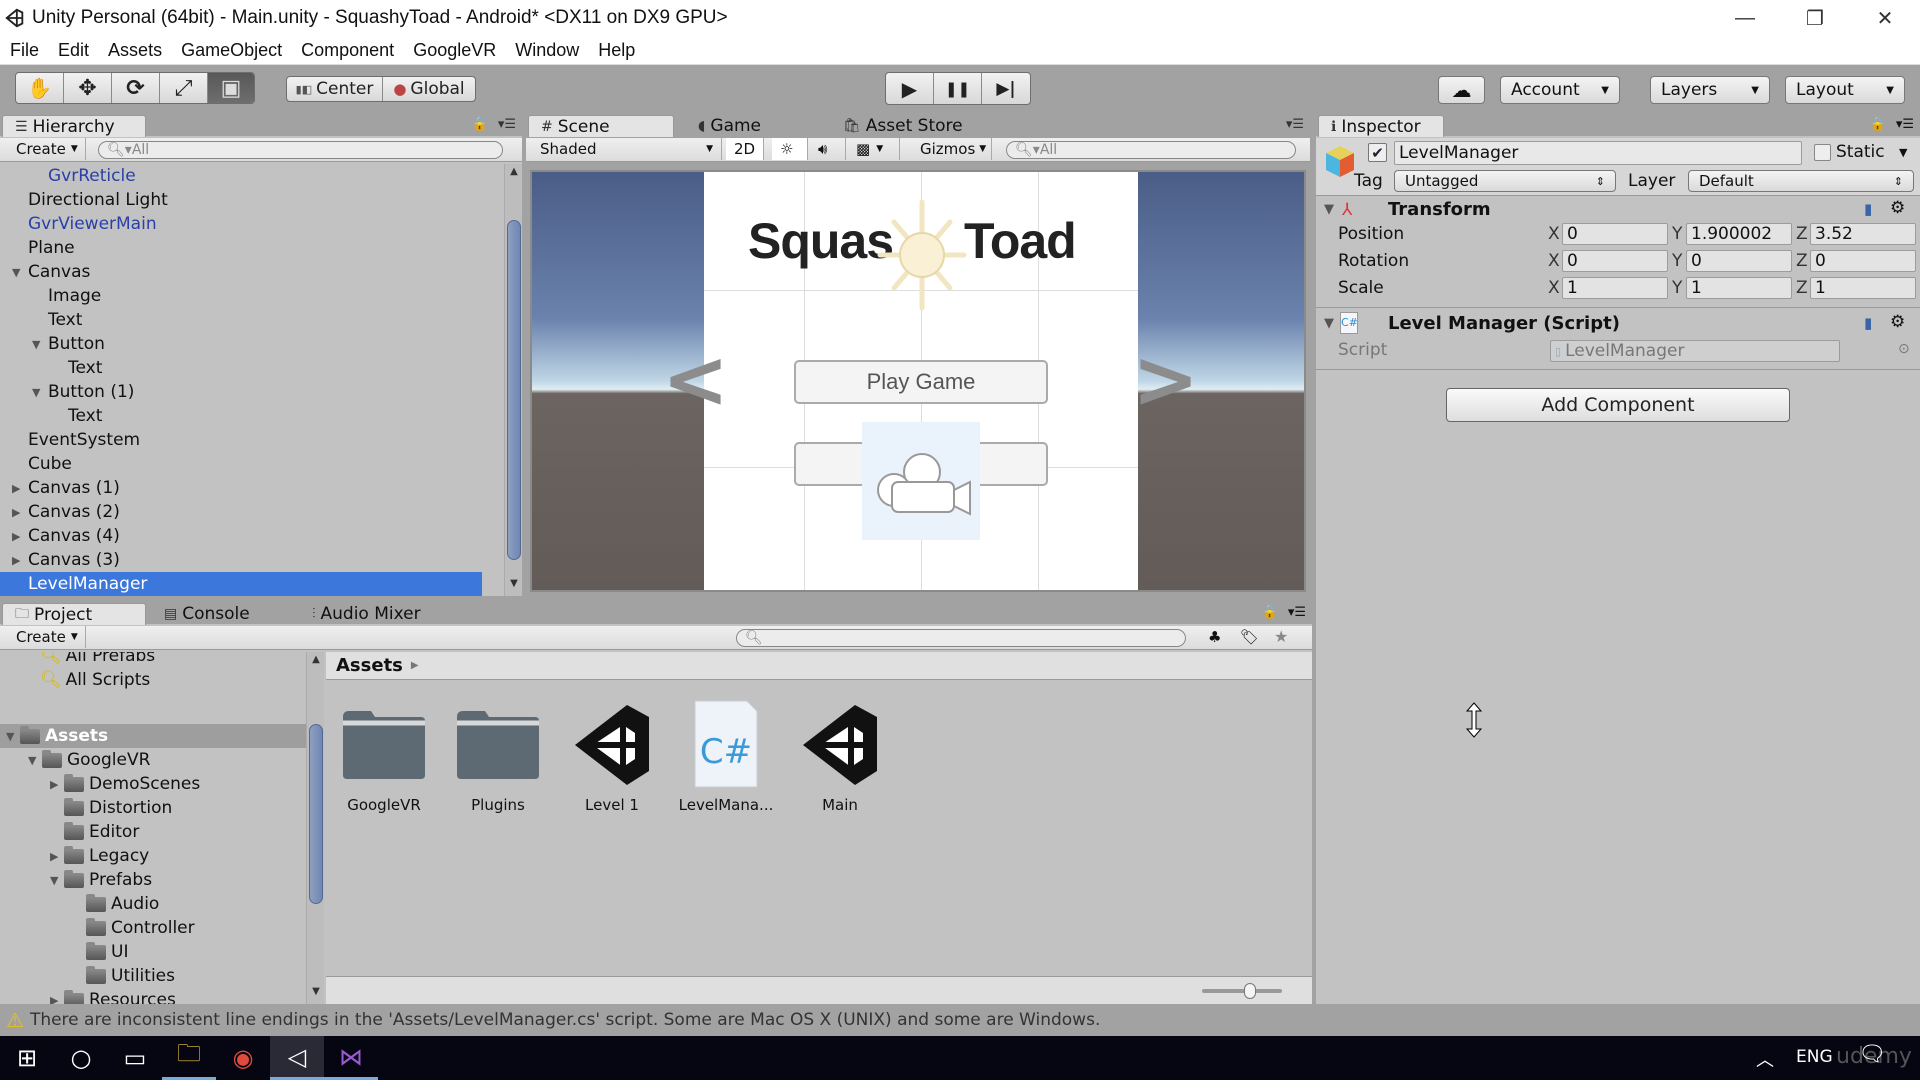 The height and width of the screenshot is (1080, 1920). Describe the element at coordinates (745, 149) in the screenshot. I see `2d-toggle: 2D` at that location.